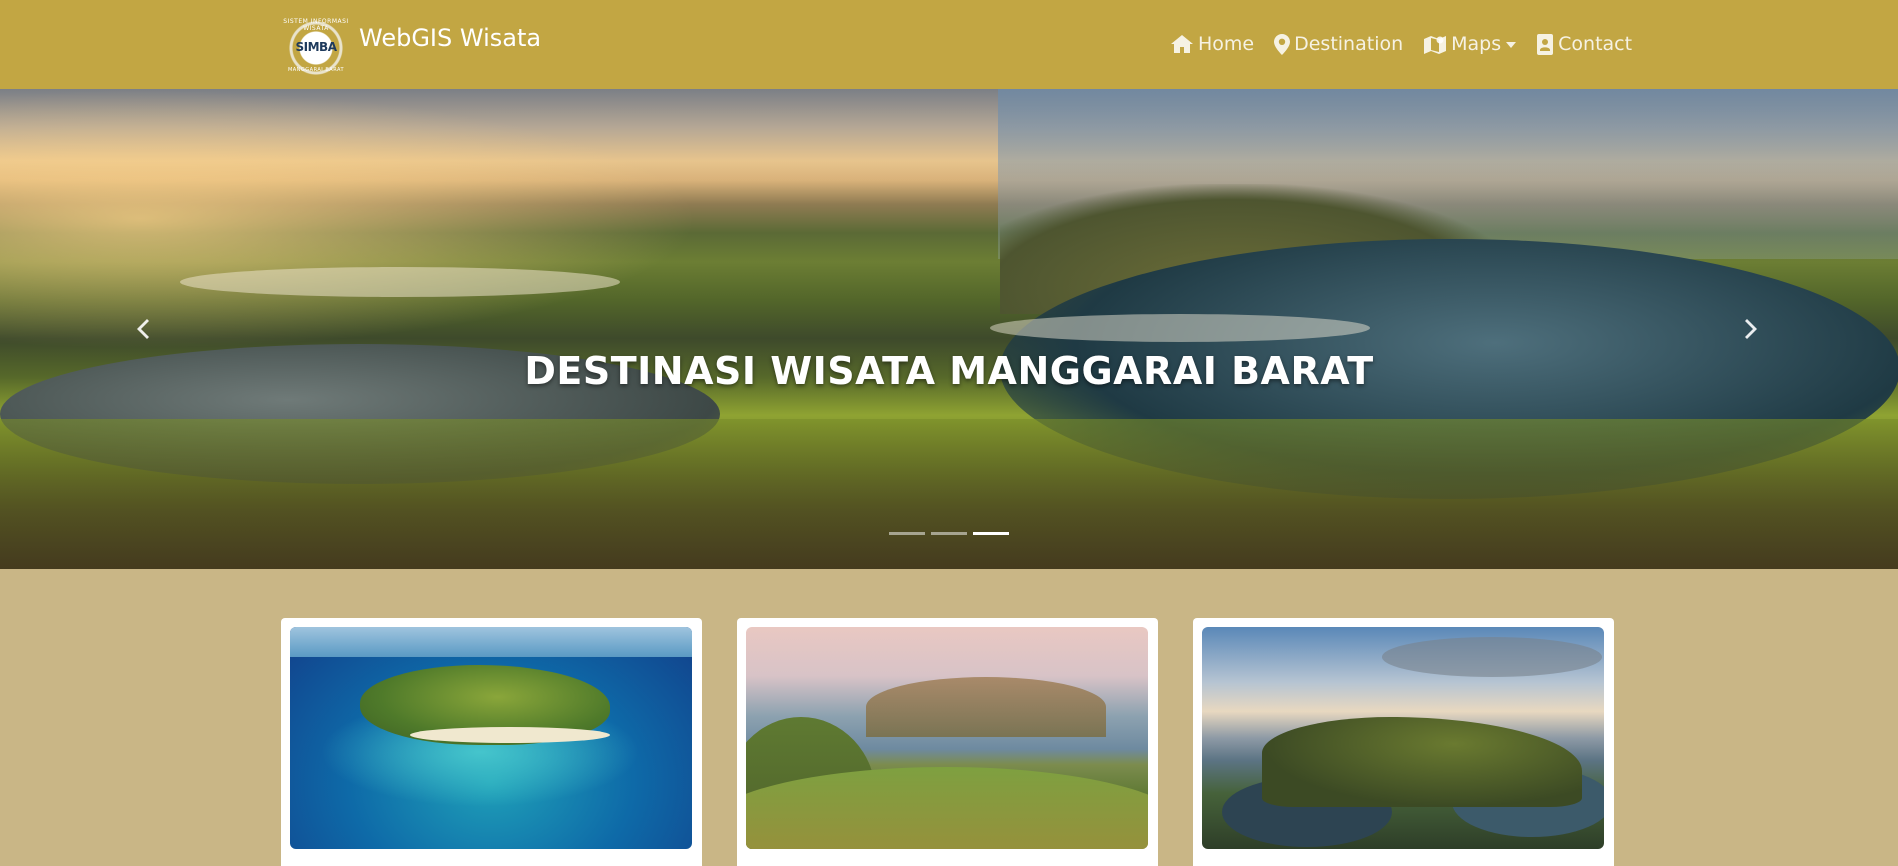 Image resolution: width=1898 pixels, height=866 pixels. I want to click on carousel-prev-button, so click(142, 329).